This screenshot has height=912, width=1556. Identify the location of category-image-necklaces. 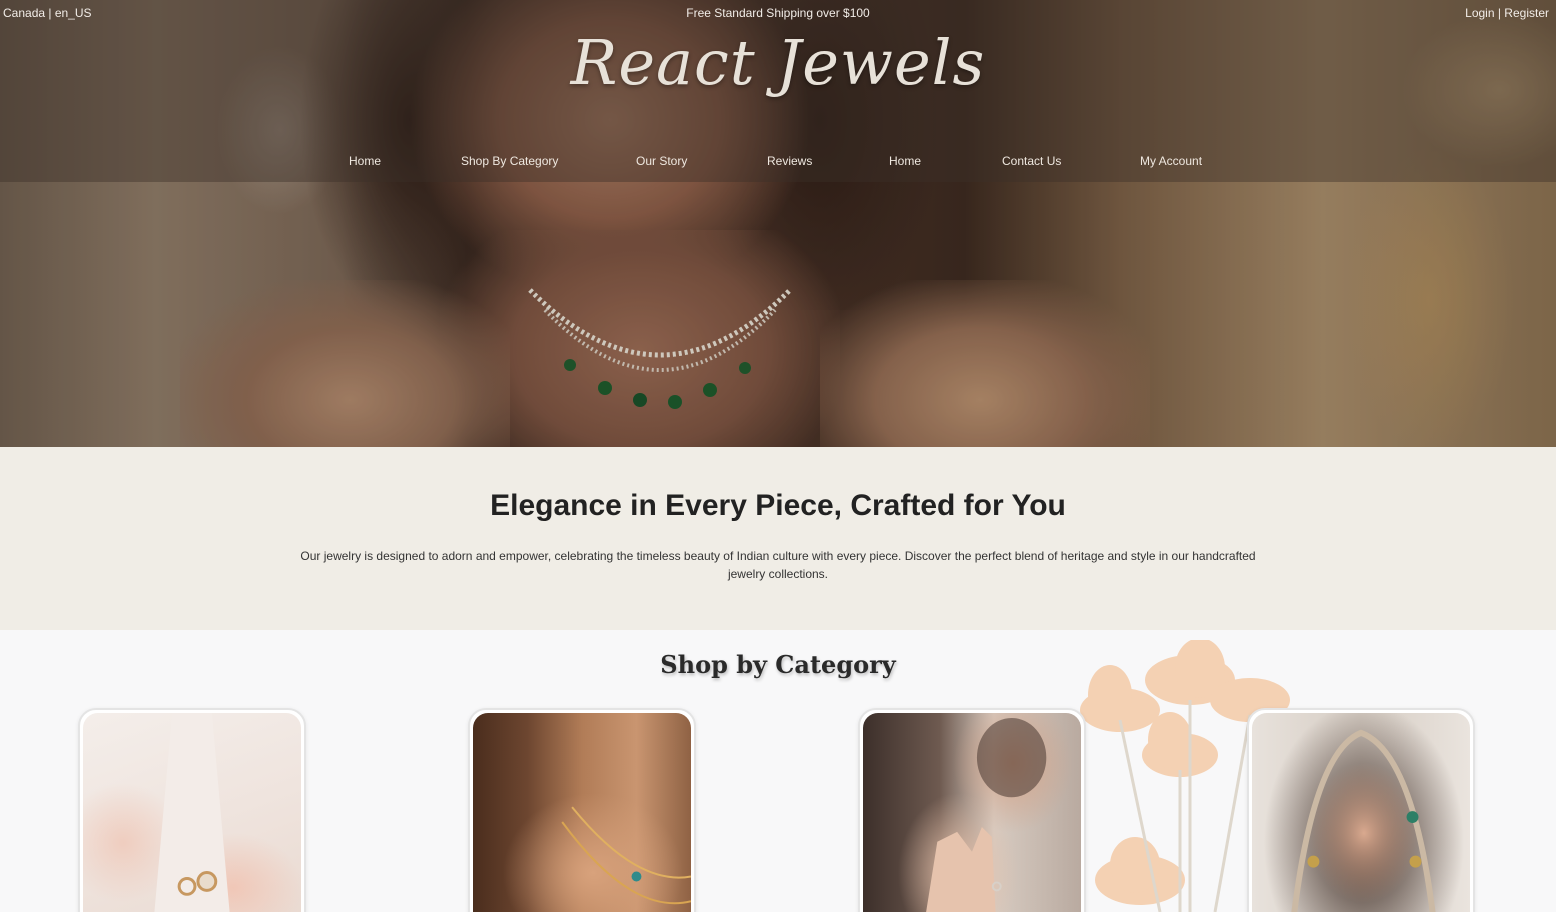
(582, 812).